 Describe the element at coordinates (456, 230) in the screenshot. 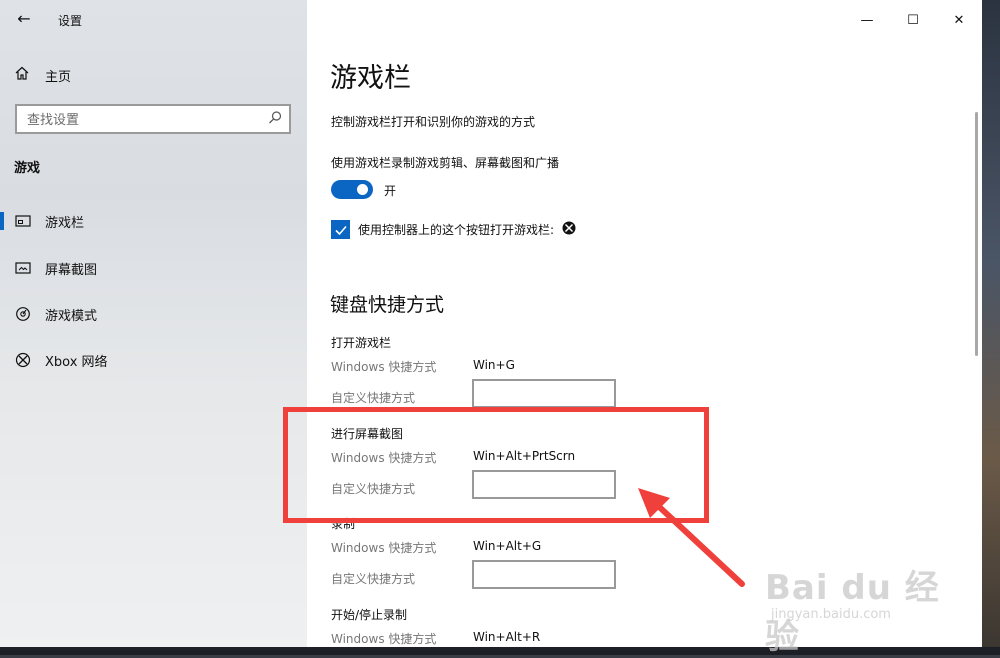

I see `checkbox-label-text: 使用控制器上的这个按钮打开游戏栏:` at that location.